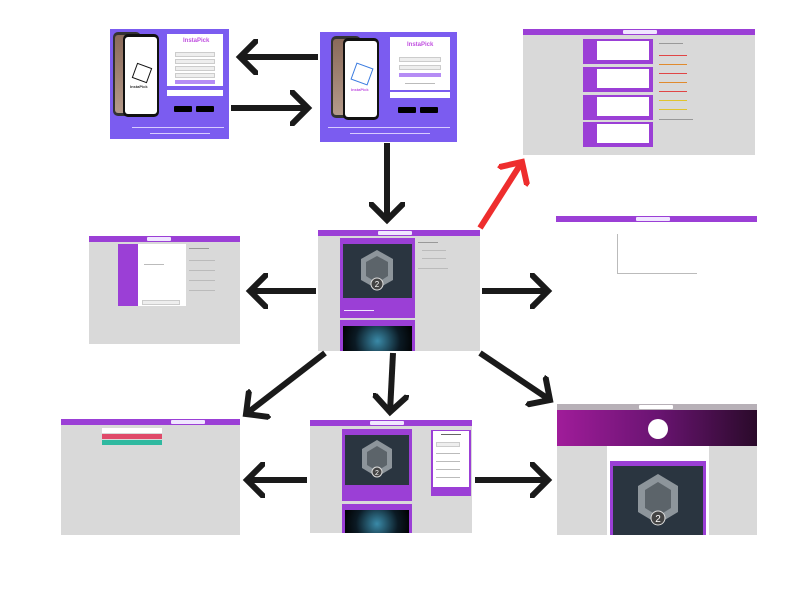  Describe the element at coordinates (499, 196) in the screenshot. I see `arrow-feed-to-notifications` at that location.